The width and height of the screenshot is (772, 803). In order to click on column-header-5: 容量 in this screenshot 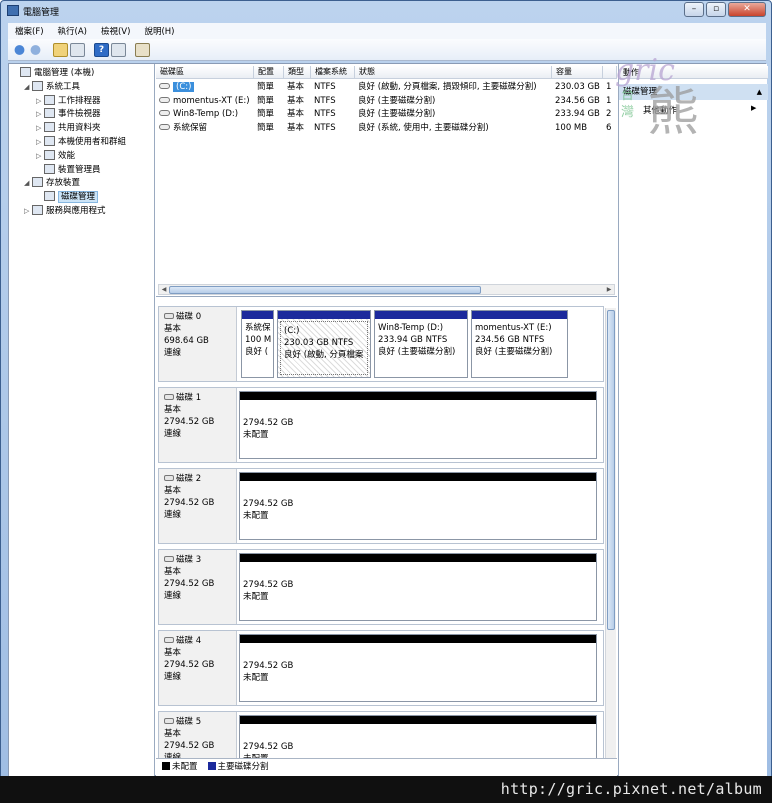, I will do `click(577, 72)`.